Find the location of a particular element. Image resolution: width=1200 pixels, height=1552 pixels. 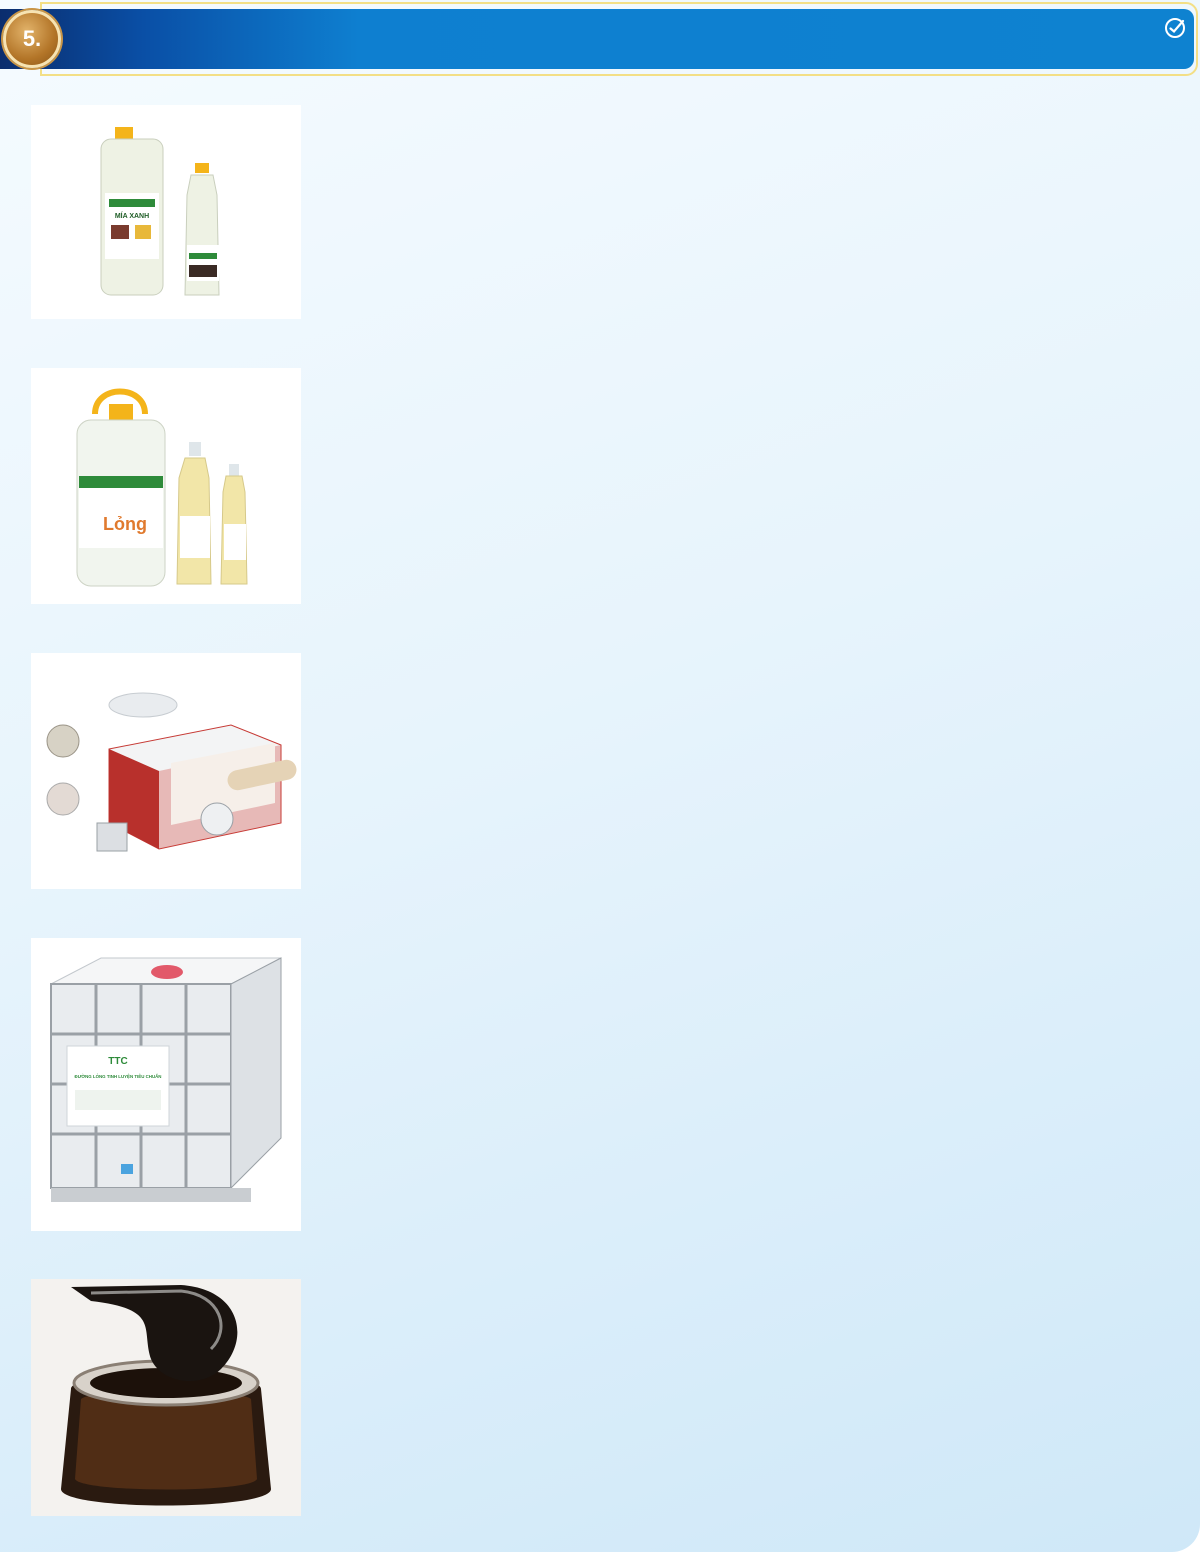

section-header-bar is located at coordinates (597, 39).